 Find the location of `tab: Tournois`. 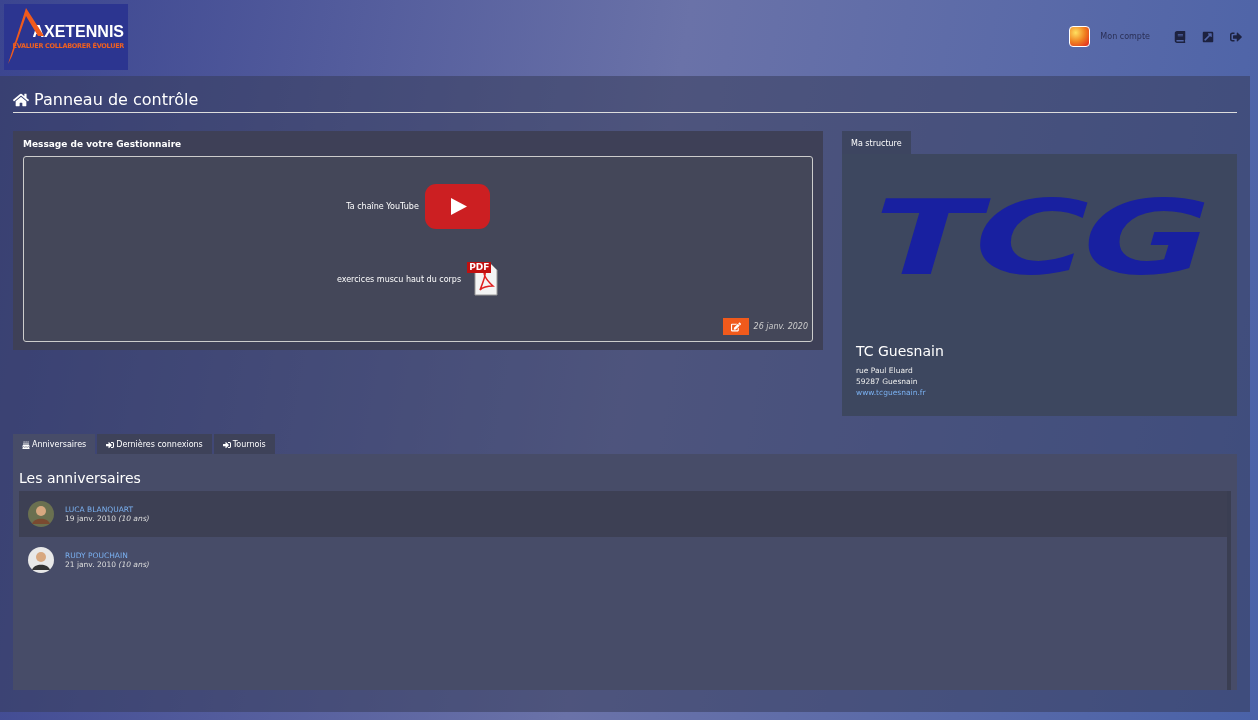

tab: Tournois is located at coordinates (244, 444).